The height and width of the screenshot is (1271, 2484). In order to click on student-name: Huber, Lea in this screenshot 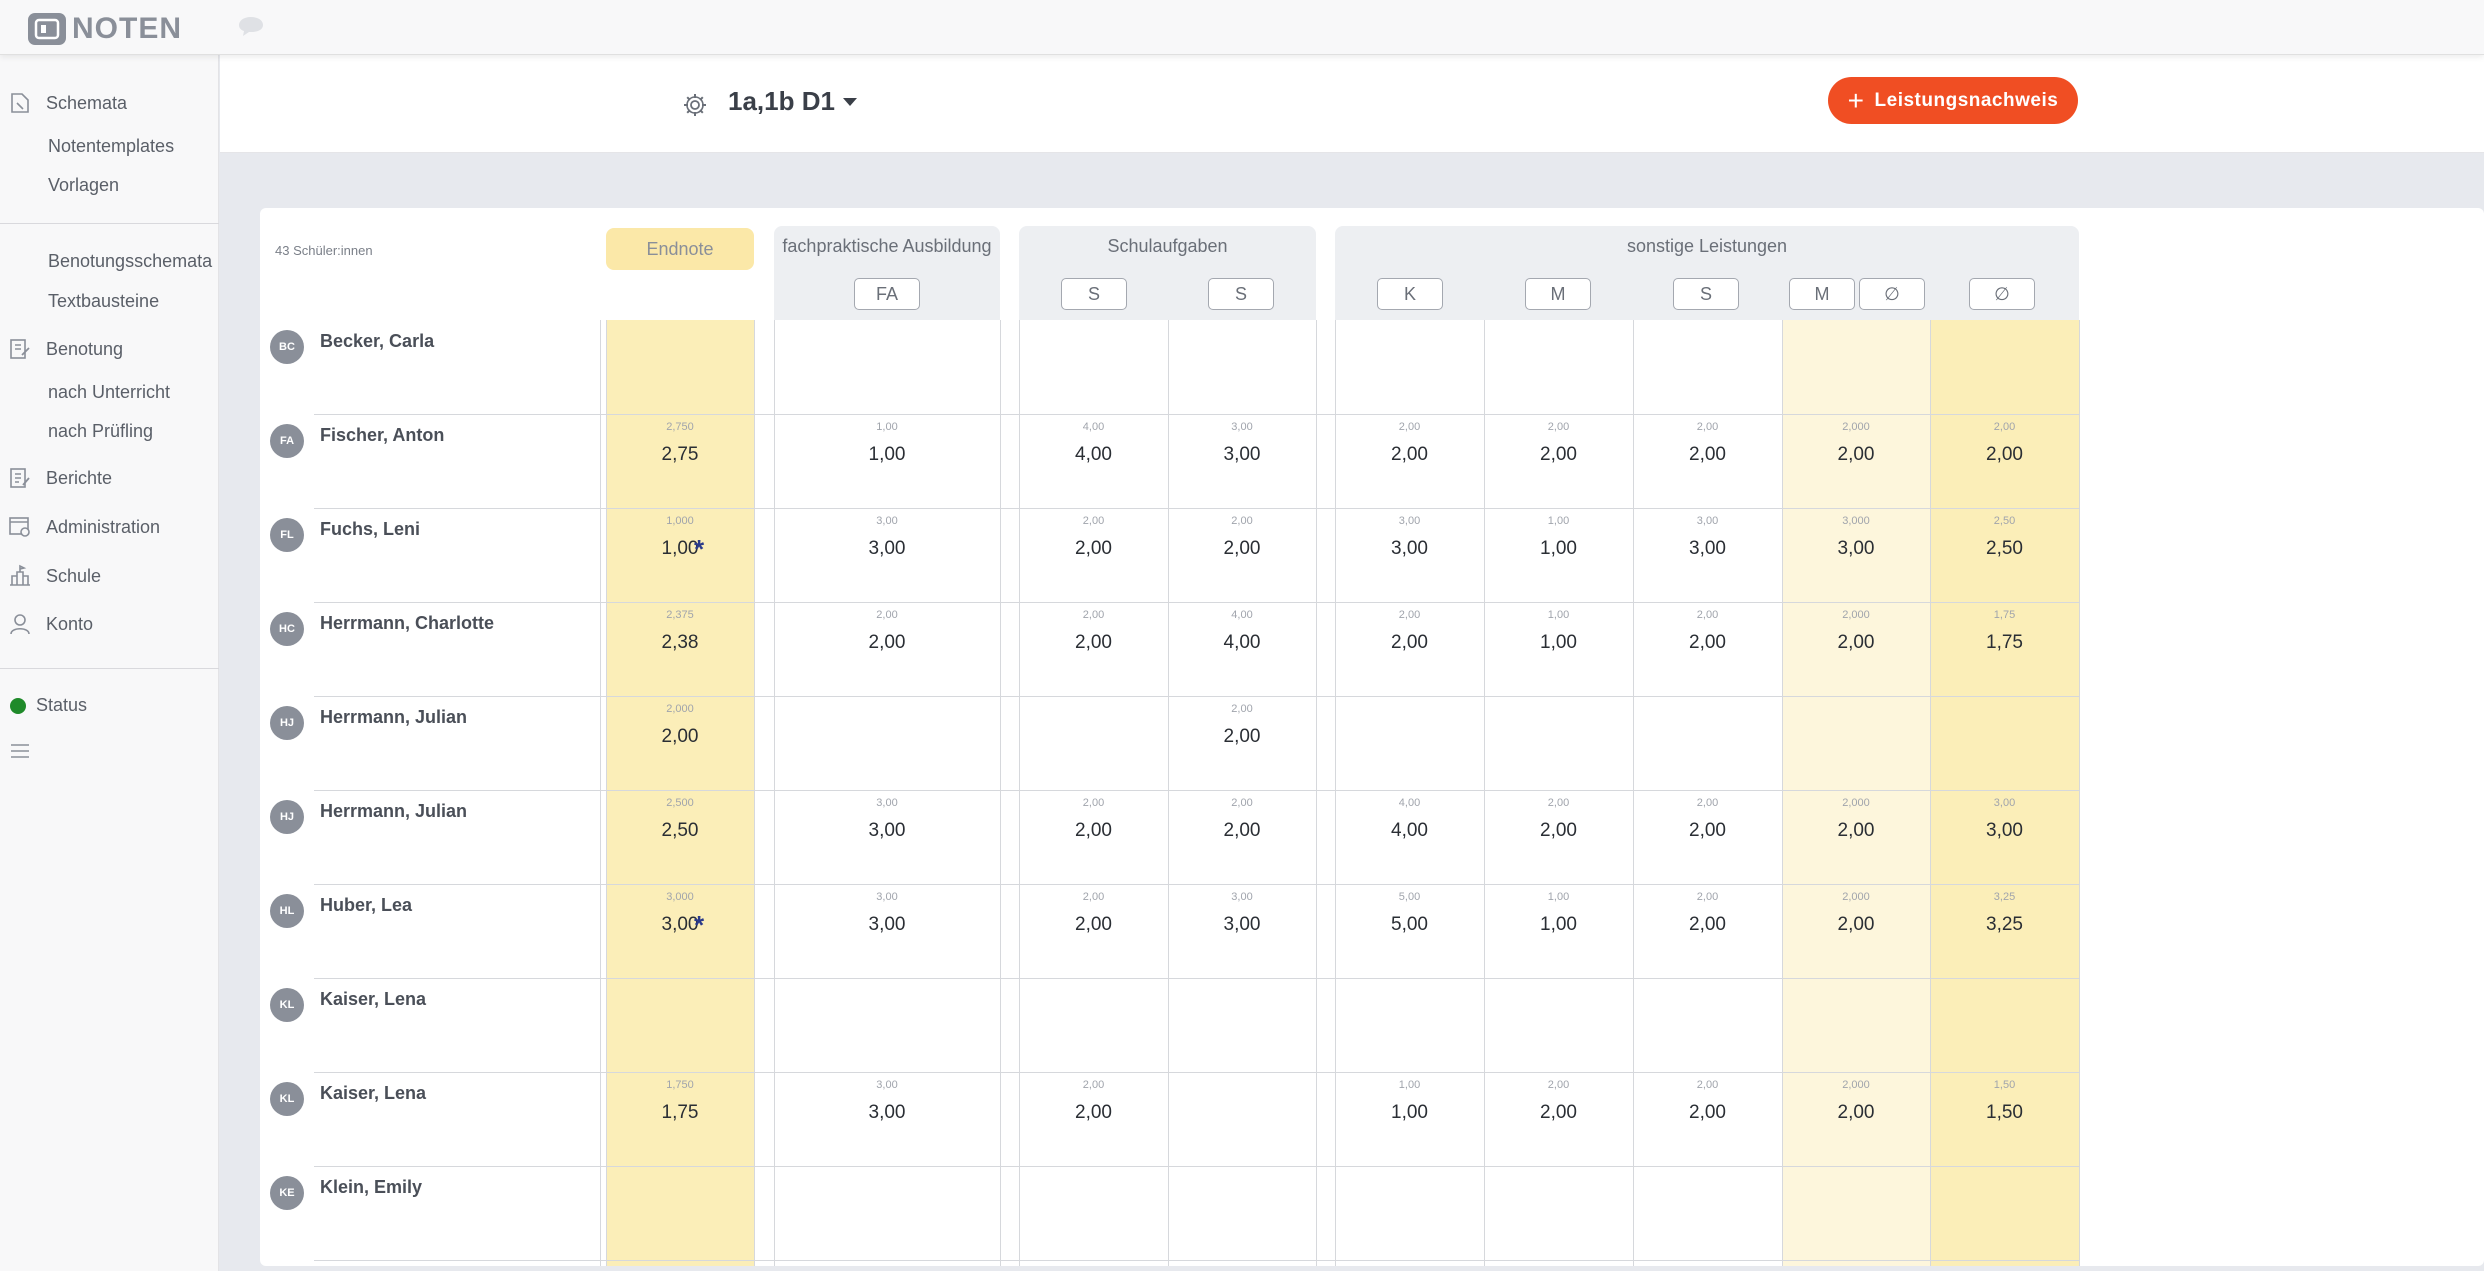, I will do `click(366, 905)`.